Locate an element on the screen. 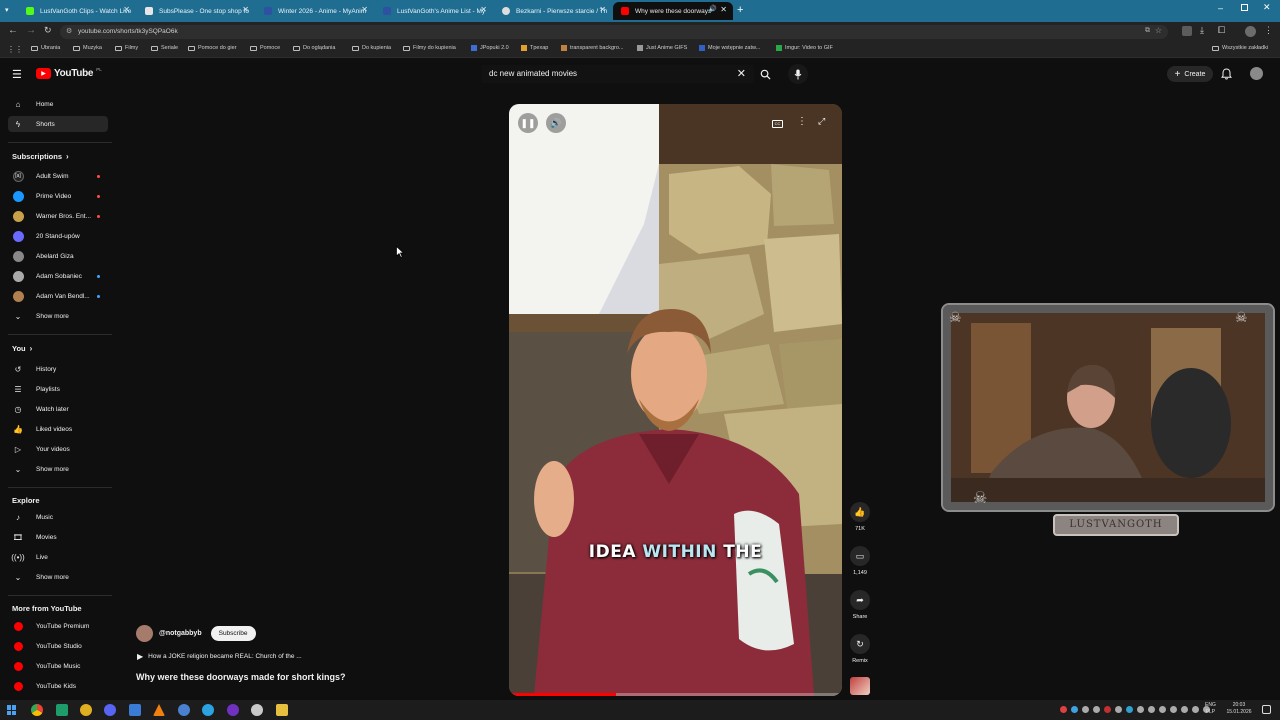  apps-icon: ⋮⋮ is located at coordinates (15, 49).